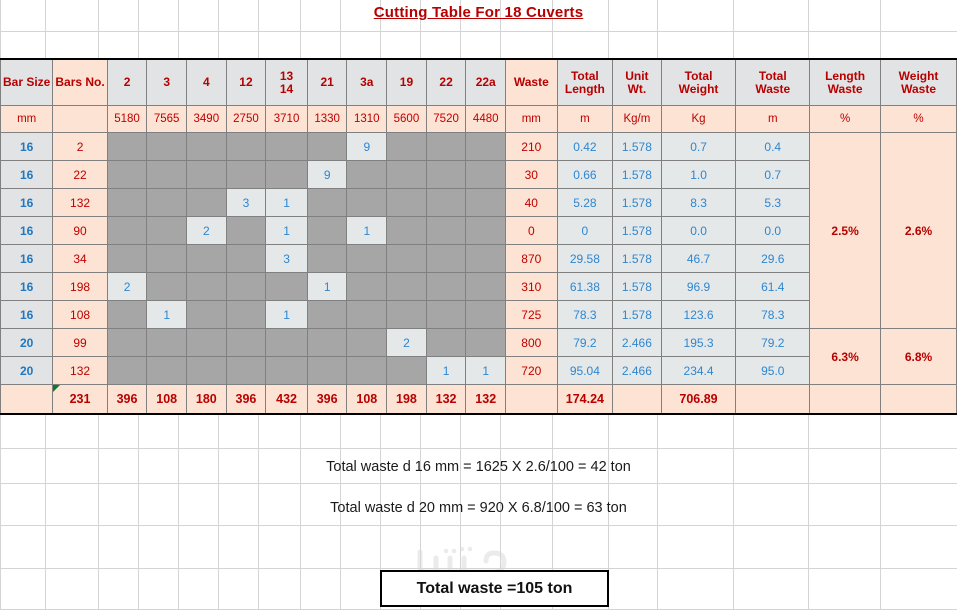 Image resolution: width=957 pixels, height=610 pixels. Describe the element at coordinates (80, 230) in the screenshot. I see `cell-bars-no: 90` at that location.